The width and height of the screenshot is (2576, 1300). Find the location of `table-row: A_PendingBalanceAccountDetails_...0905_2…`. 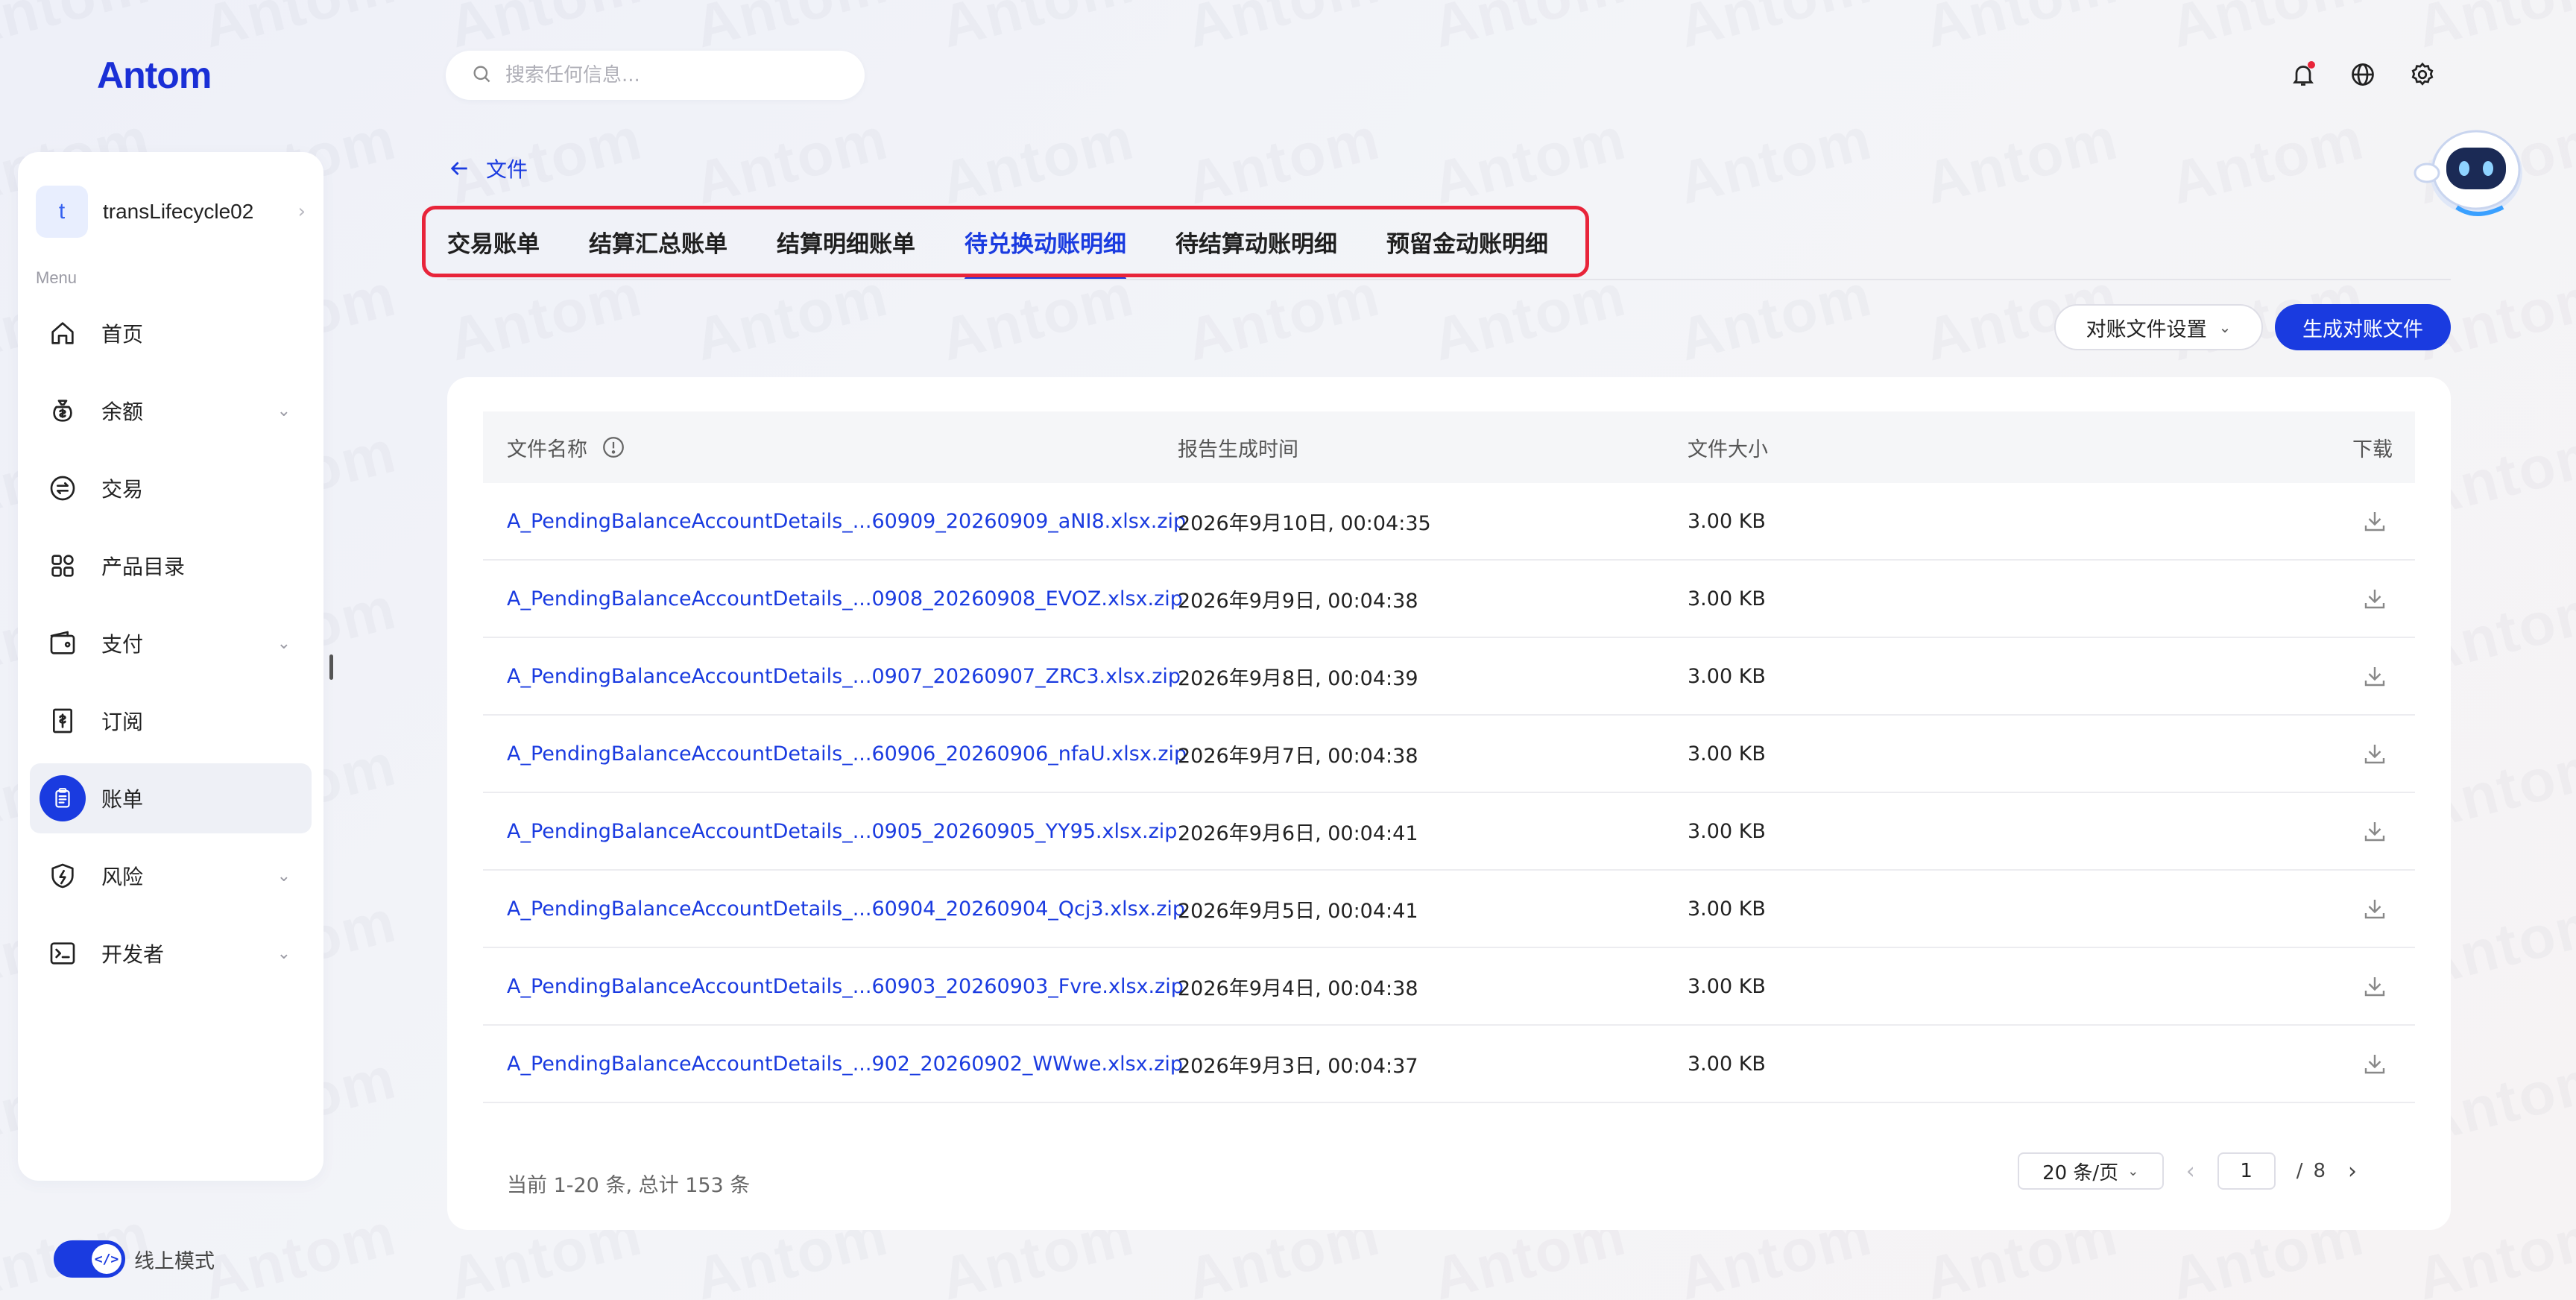

table-row: A_PendingBalanceAccountDetails_...0905_2… is located at coordinates (1449, 832).